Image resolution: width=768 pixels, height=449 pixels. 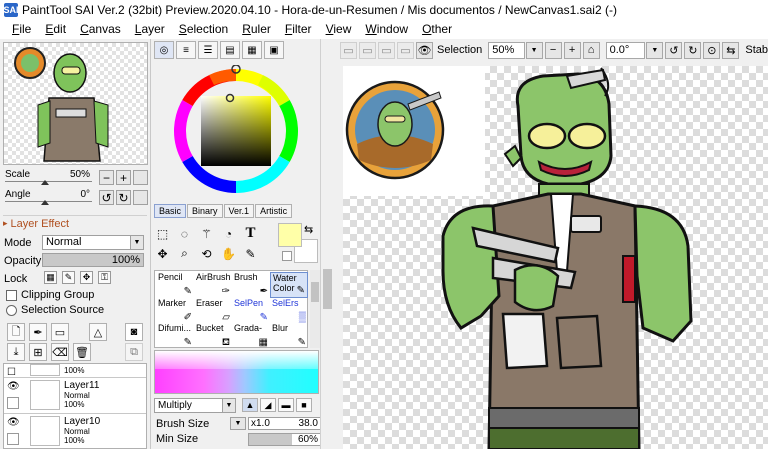 I want to click on brush-grid-scrollbar, so click(x=315, y=309).